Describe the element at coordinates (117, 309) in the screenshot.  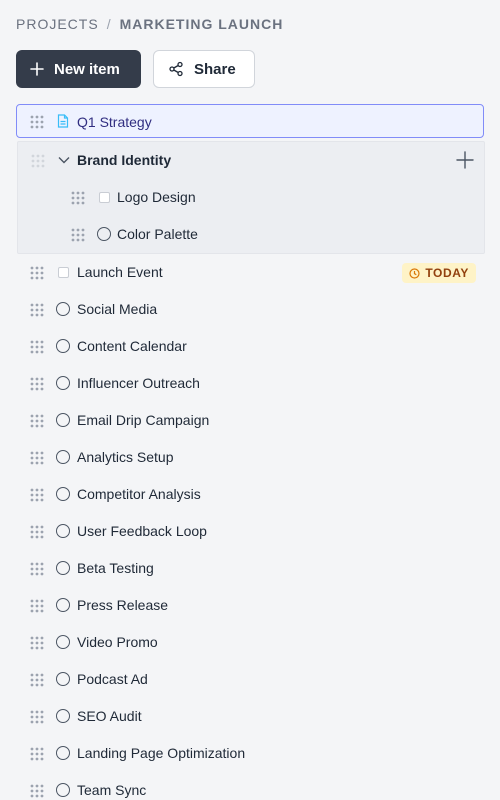
I see `item-label: Social Media` at that location.